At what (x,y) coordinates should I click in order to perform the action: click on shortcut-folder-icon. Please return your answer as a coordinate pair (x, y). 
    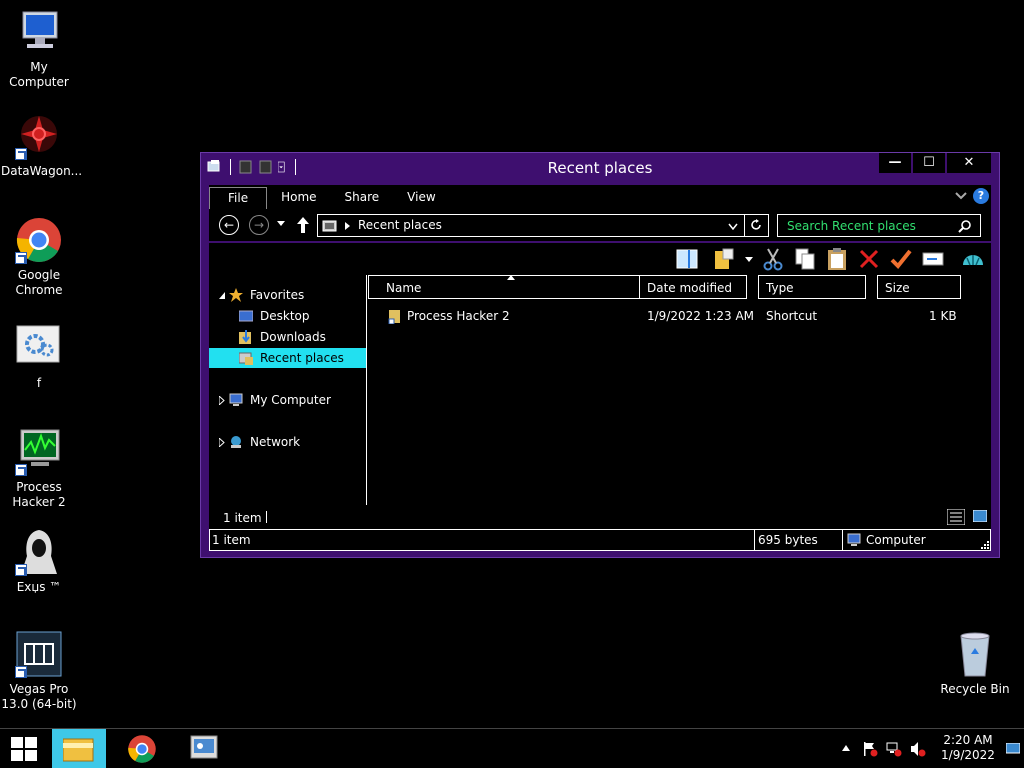
    Looking at the image, I should click on (394, 317).